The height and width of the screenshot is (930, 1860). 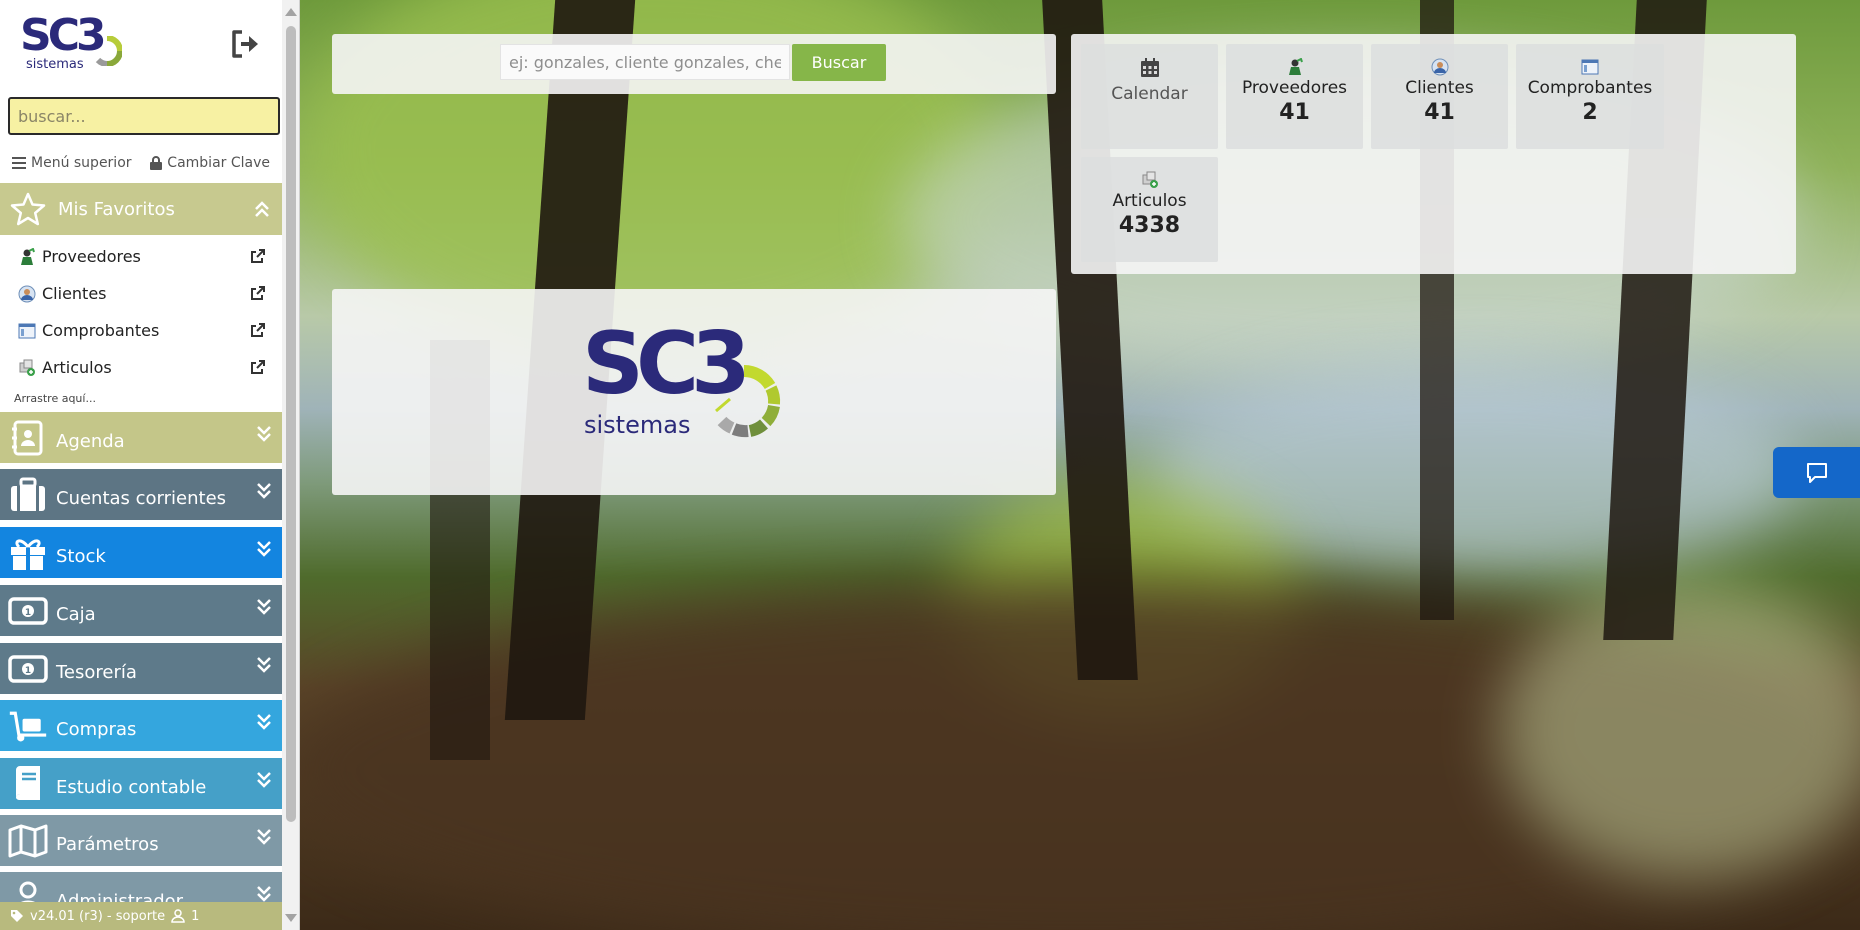 I want to click on search-button: Buscar, so click(x=839, y=62).